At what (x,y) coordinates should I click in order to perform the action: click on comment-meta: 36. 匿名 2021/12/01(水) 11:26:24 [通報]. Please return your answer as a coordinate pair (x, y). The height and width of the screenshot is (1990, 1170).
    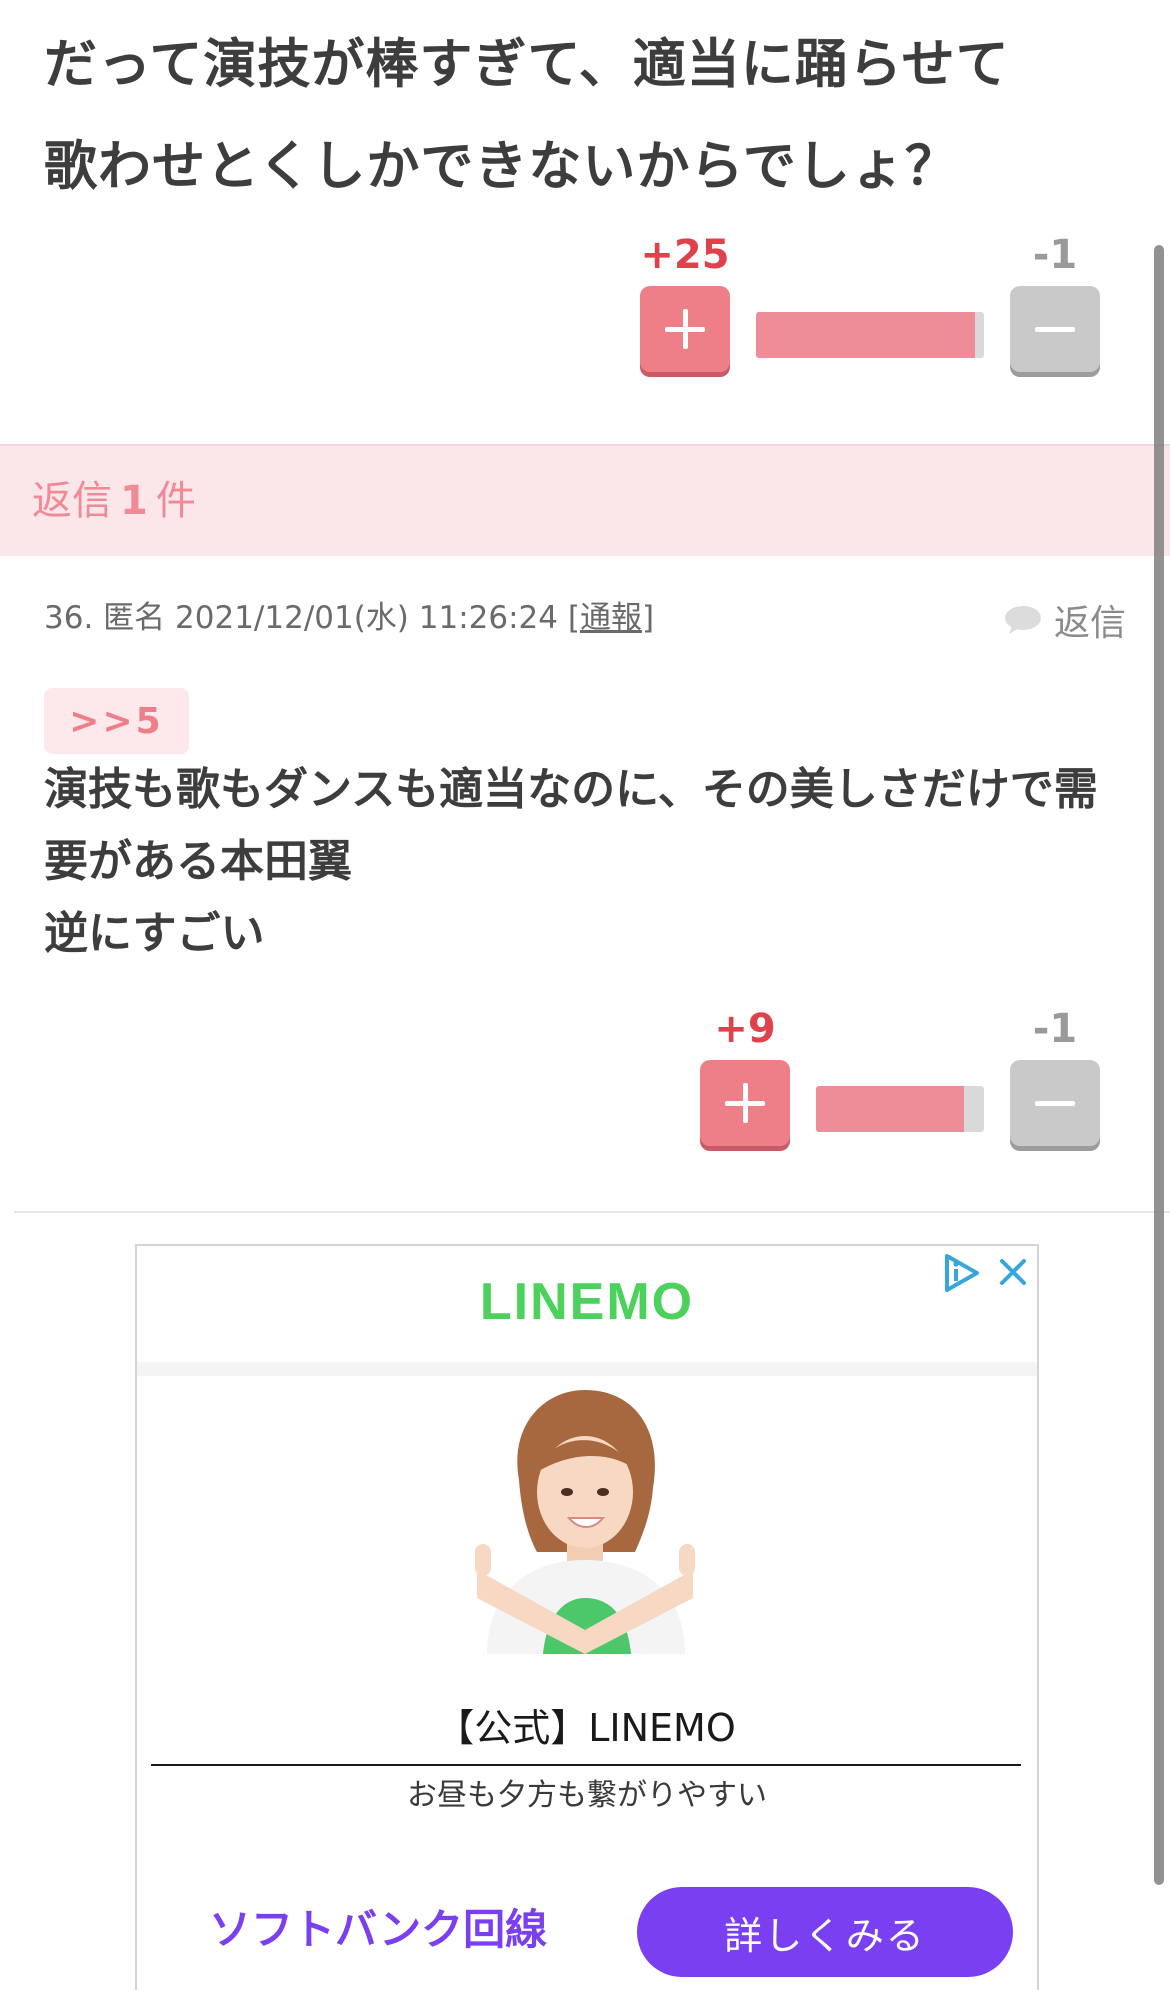
    Looking at the image, I should click on (349, 618).